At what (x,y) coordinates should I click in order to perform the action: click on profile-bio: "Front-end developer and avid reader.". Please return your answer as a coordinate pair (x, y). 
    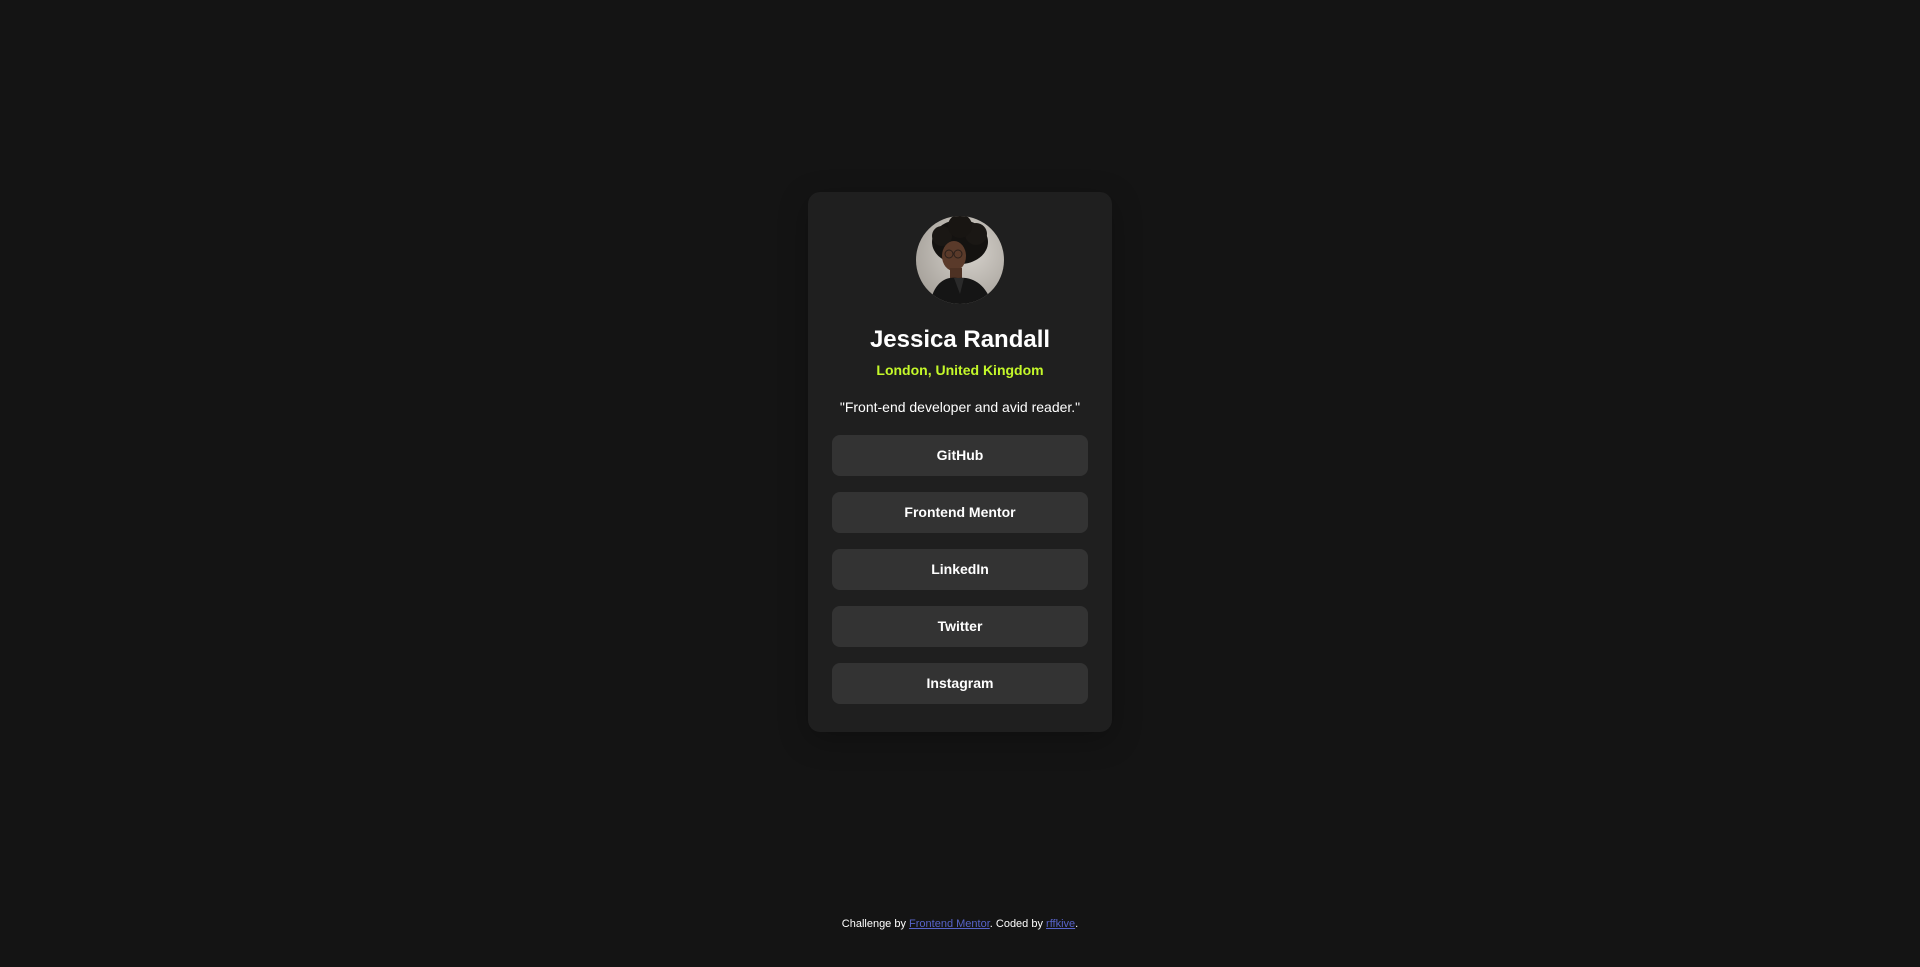
    Looking at the image, I should click on (960, 407).